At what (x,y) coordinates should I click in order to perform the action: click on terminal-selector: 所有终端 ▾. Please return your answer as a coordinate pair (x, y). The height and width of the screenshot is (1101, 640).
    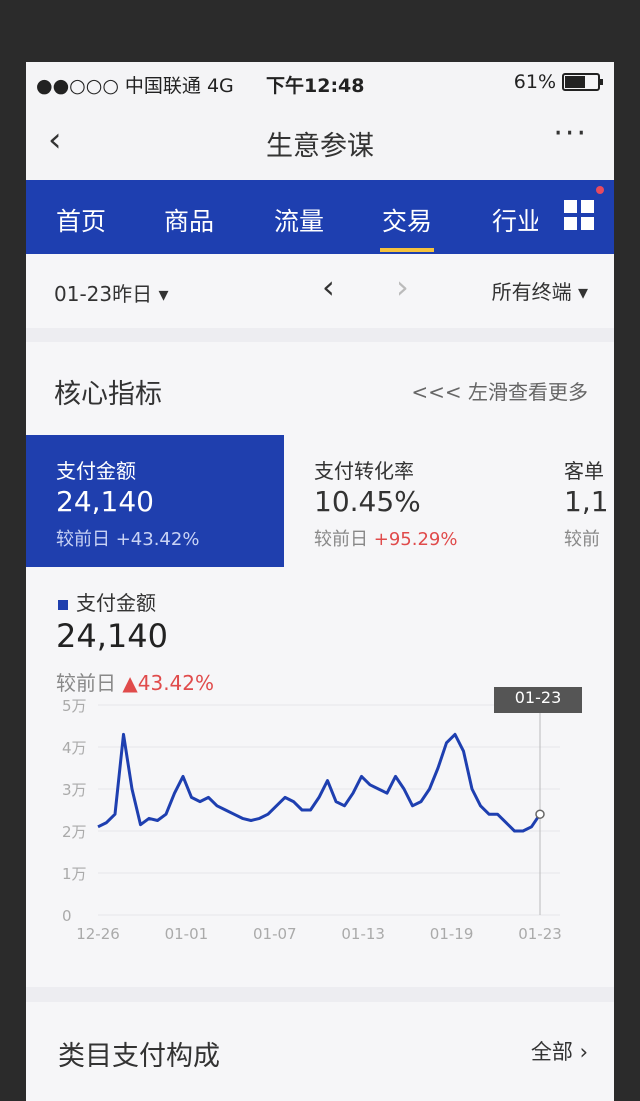
    Looking at the image, I should click on (540, 290).